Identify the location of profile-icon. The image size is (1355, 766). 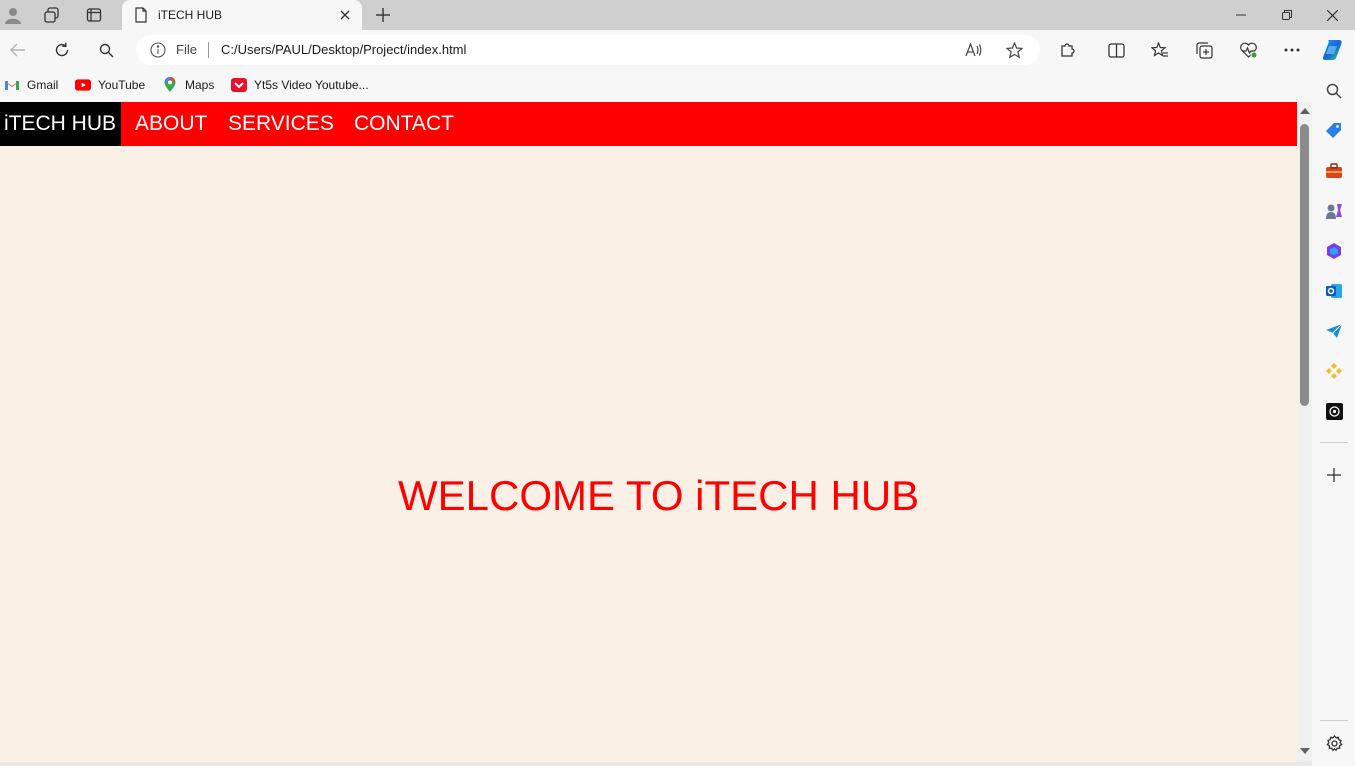
(13, 15).